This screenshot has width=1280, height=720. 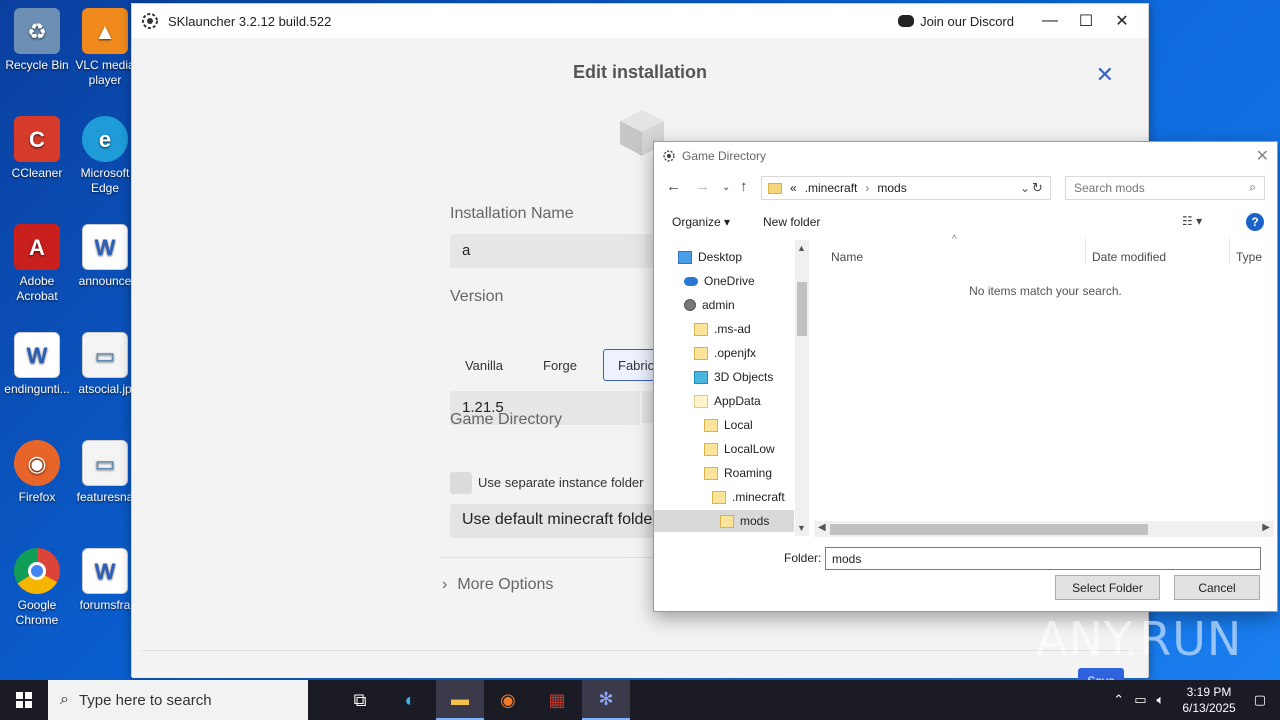 What do you see at coordinates (1260, 700) in the screenshot?
I see `notifications-icon: ▢` at bounding box center [1260, 700].